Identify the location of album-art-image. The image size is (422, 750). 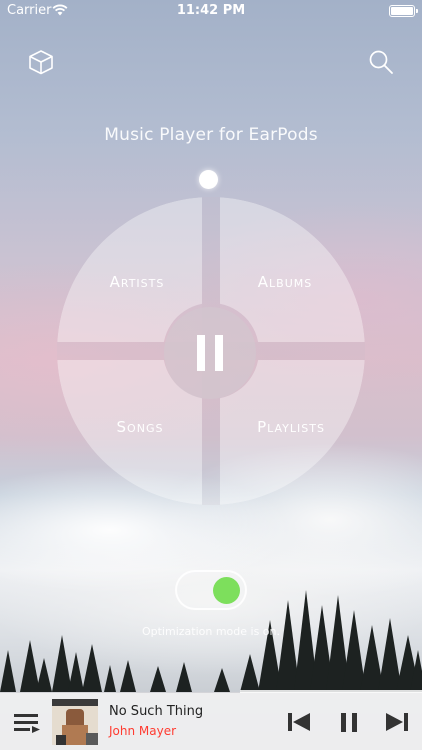
(75, 722).